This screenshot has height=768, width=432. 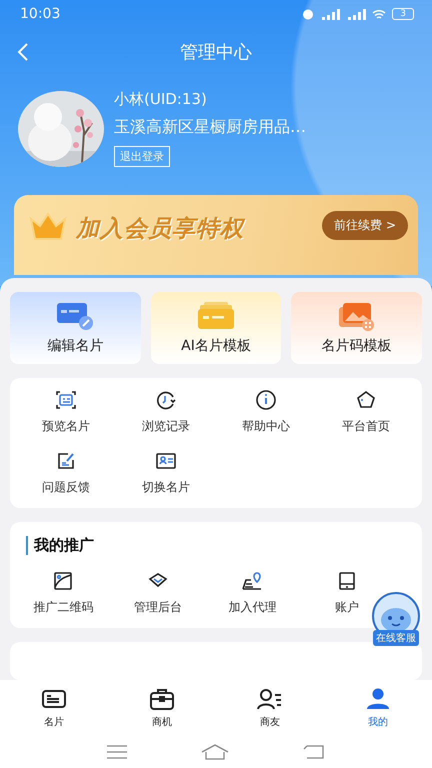 I want to click on battery-level: 3, so click(x=403, y=14).